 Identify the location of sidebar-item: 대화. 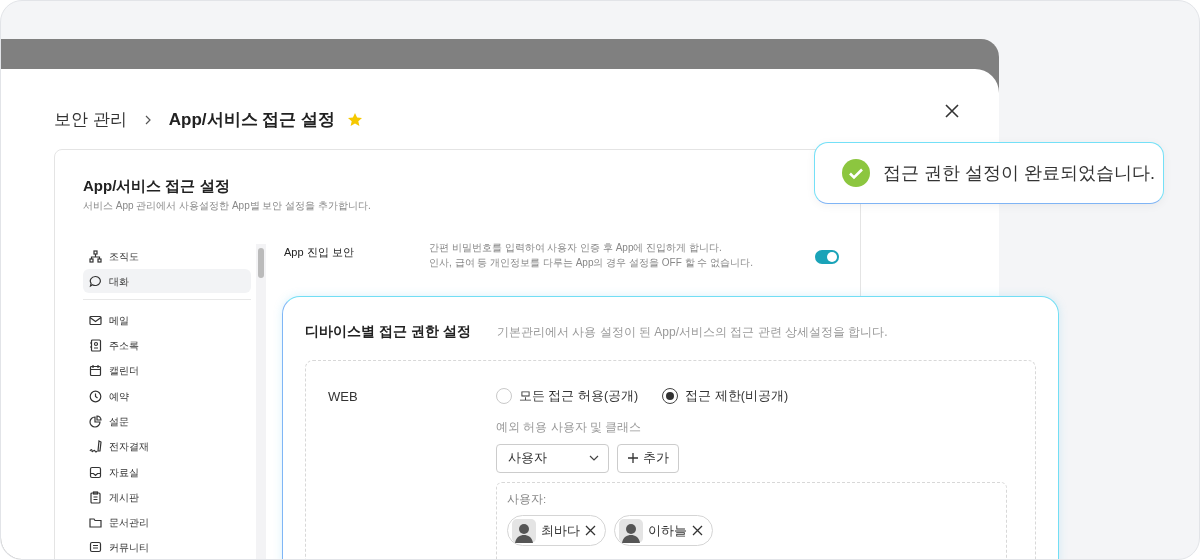
(167, 281).